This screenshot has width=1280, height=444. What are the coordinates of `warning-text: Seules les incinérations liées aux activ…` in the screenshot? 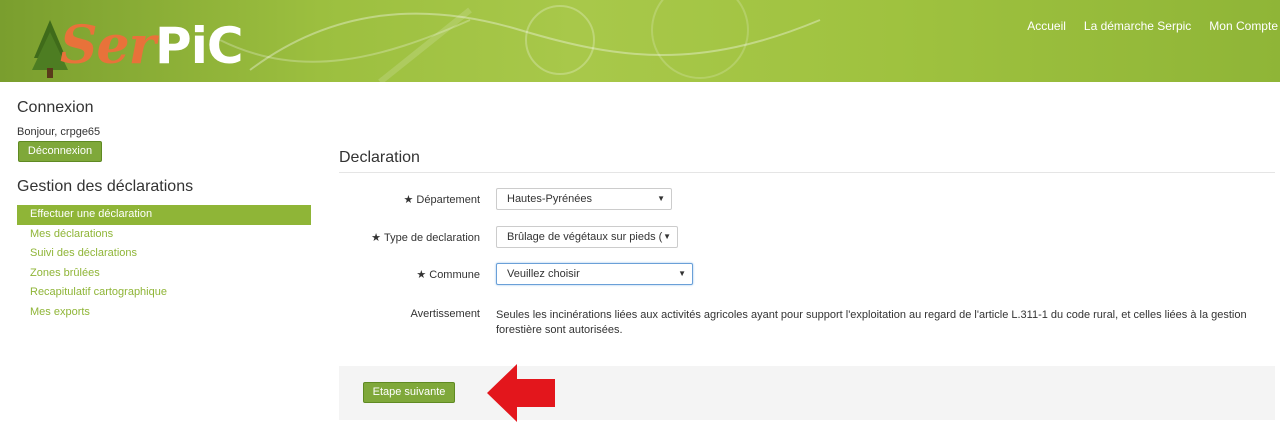 It's located at (871, 322).